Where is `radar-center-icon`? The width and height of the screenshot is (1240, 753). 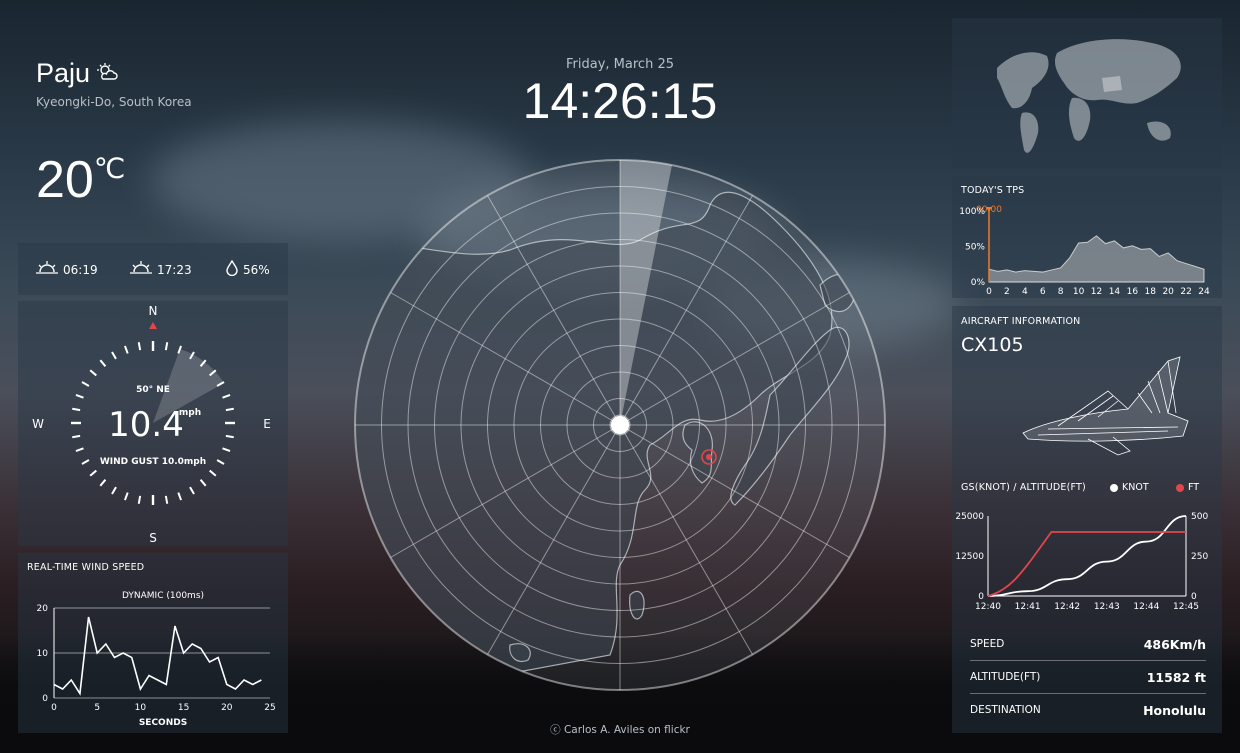
radar-center-icon is located at coordinates (620, 425).